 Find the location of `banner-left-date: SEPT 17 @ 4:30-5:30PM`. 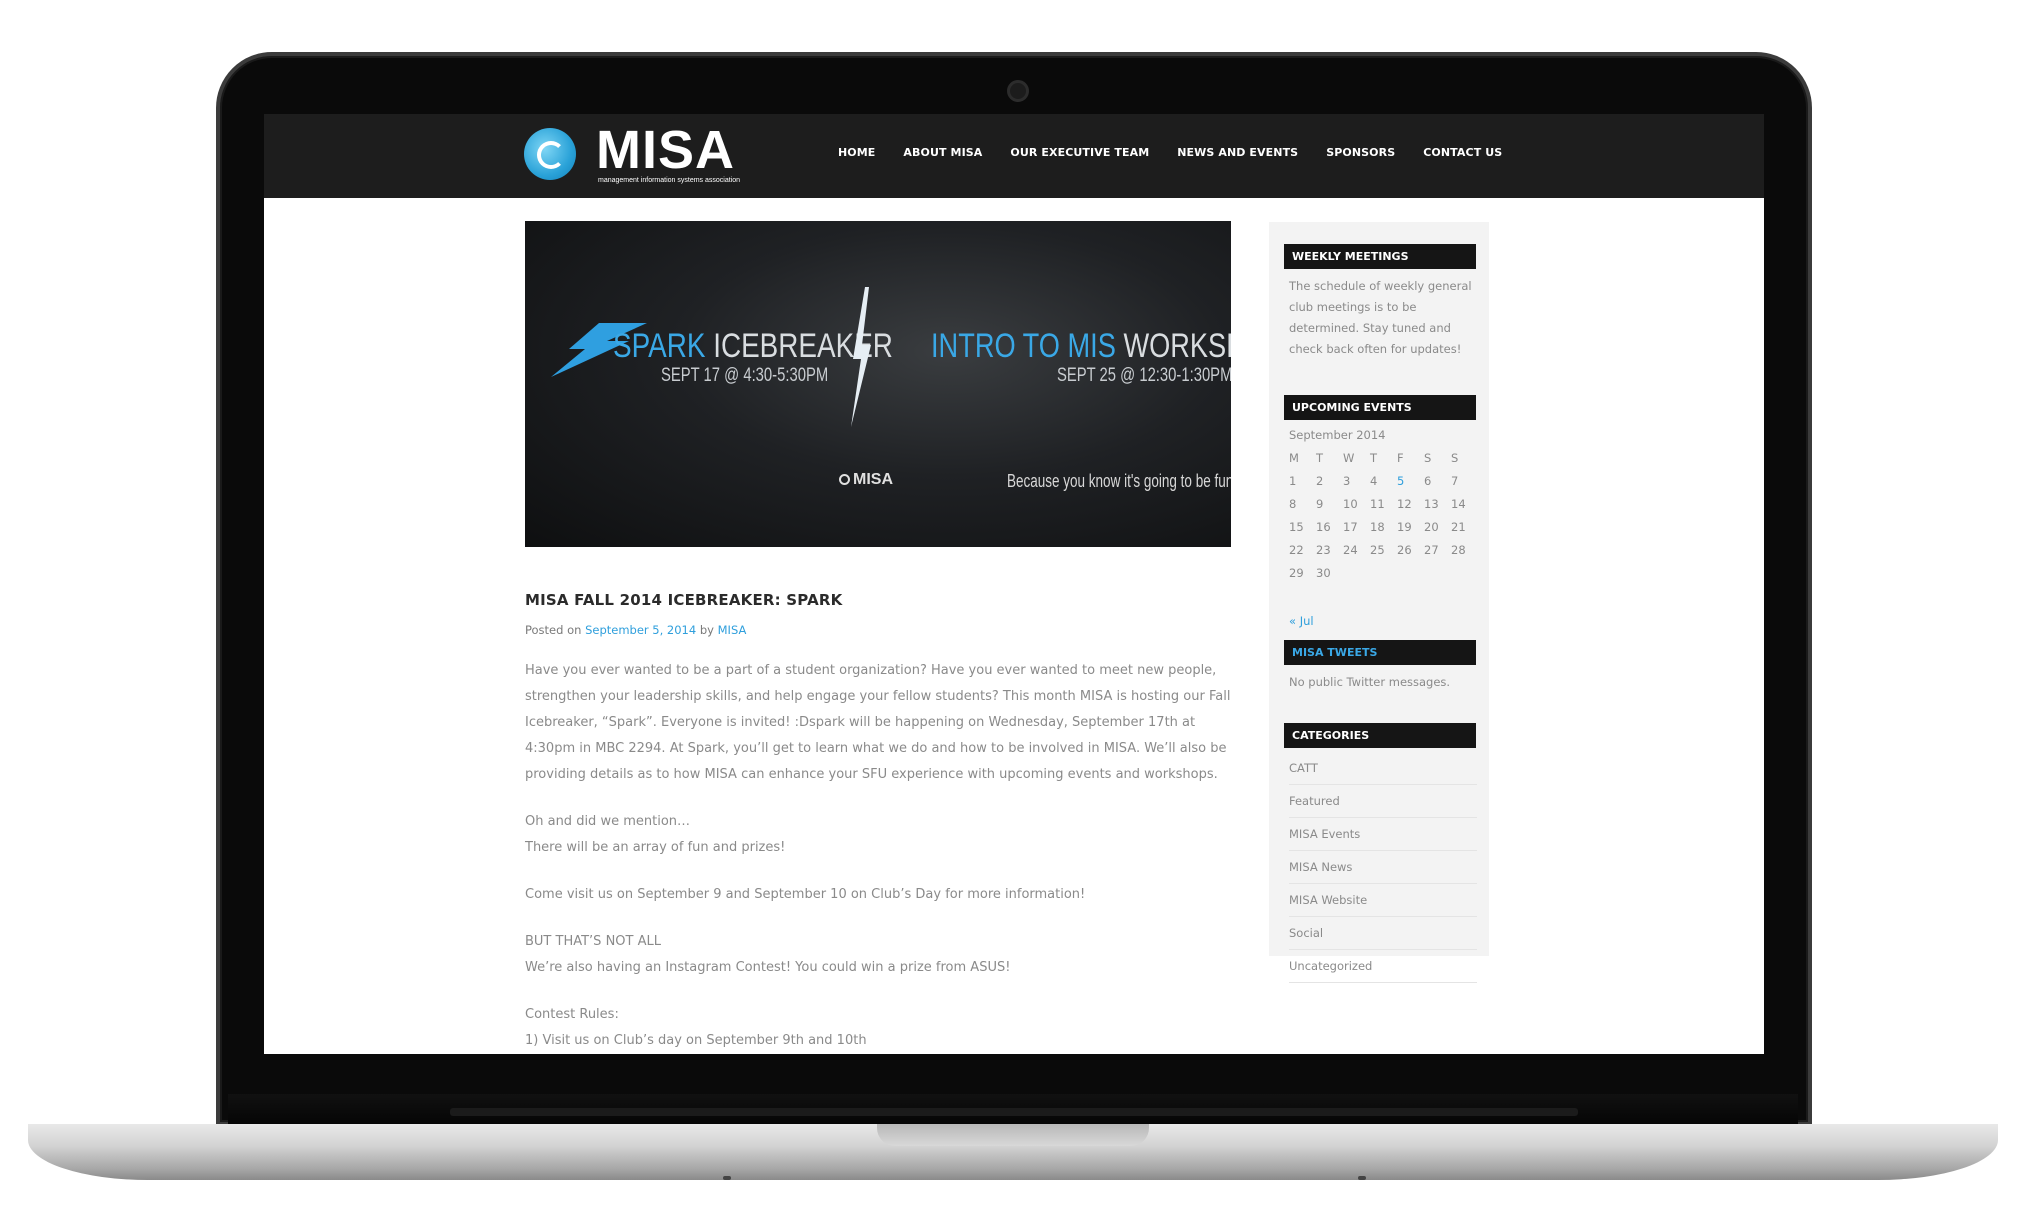

banner-left-date: SEPT 17 @ 4:30-5:30PM is located at coordinates (745, 375).